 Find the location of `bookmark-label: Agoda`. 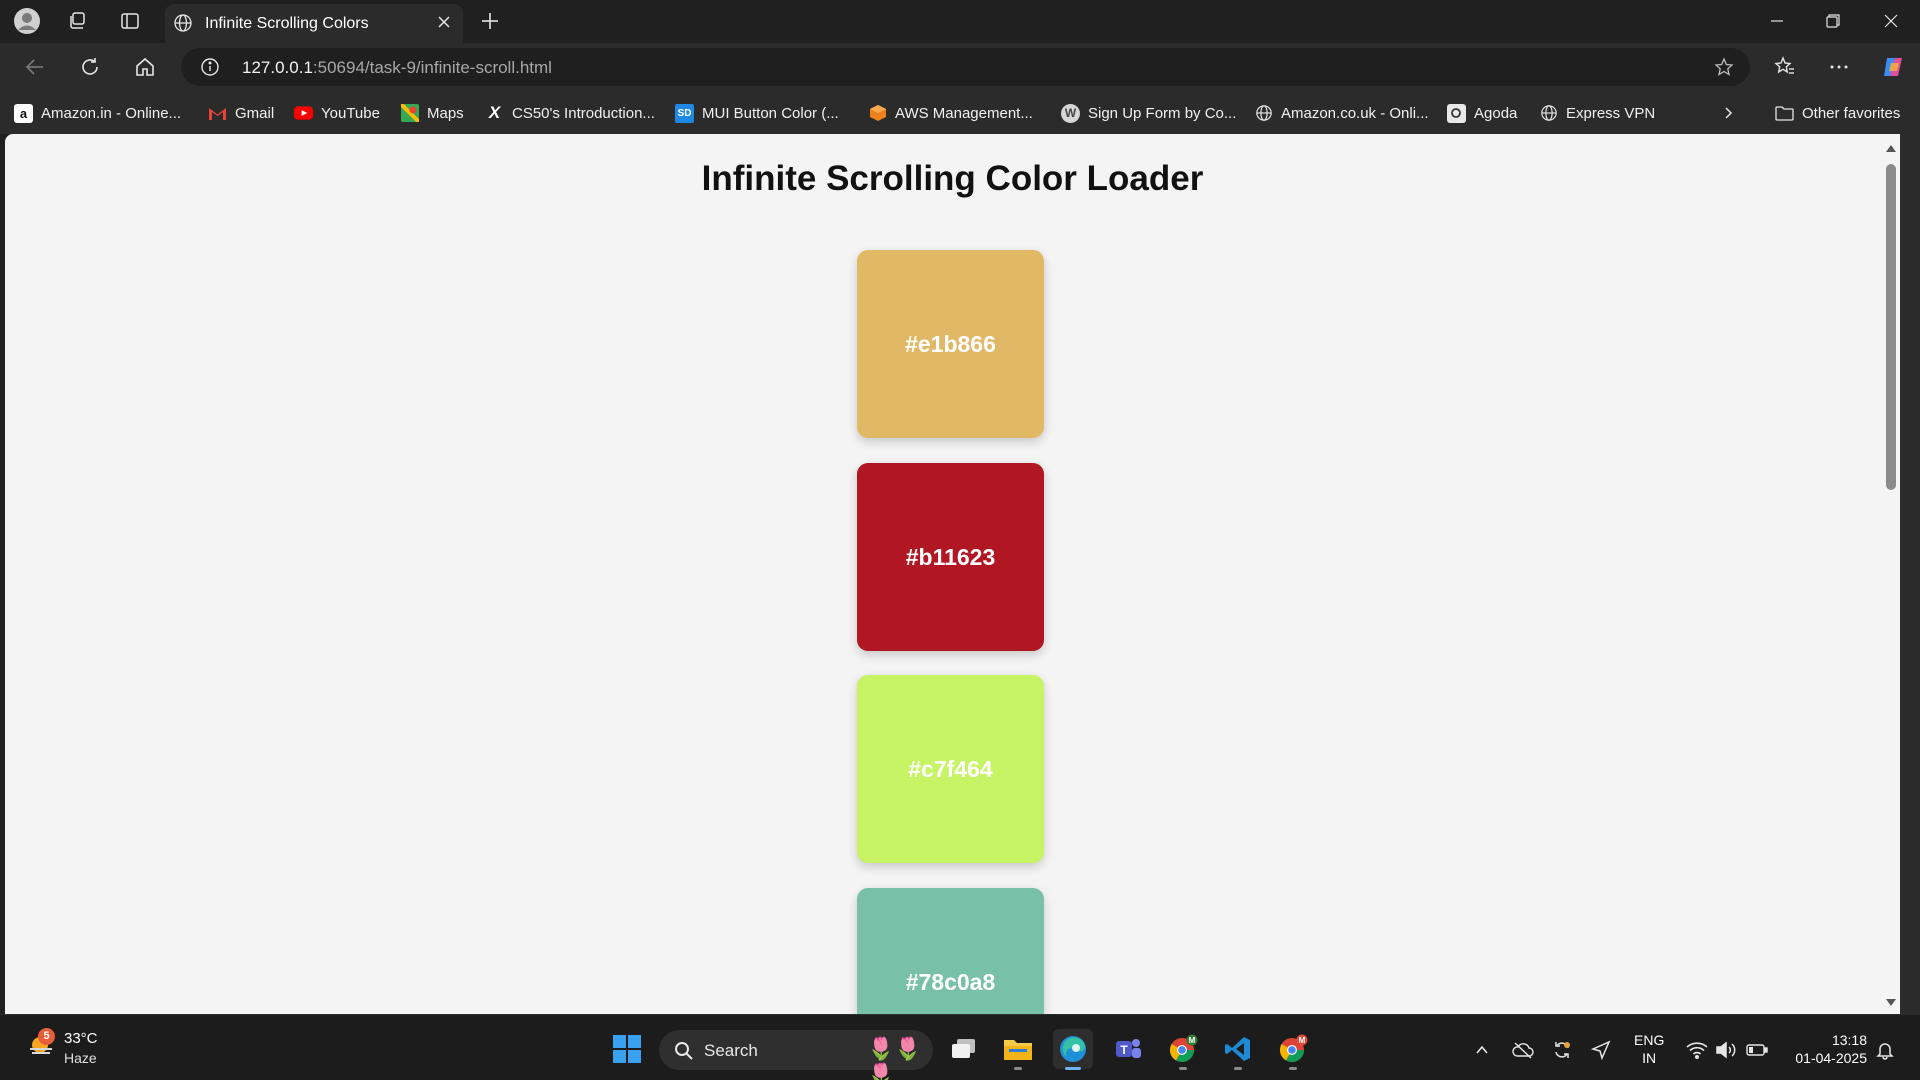

bookmark-label: Agoda is located at coordinates (1496, 113).